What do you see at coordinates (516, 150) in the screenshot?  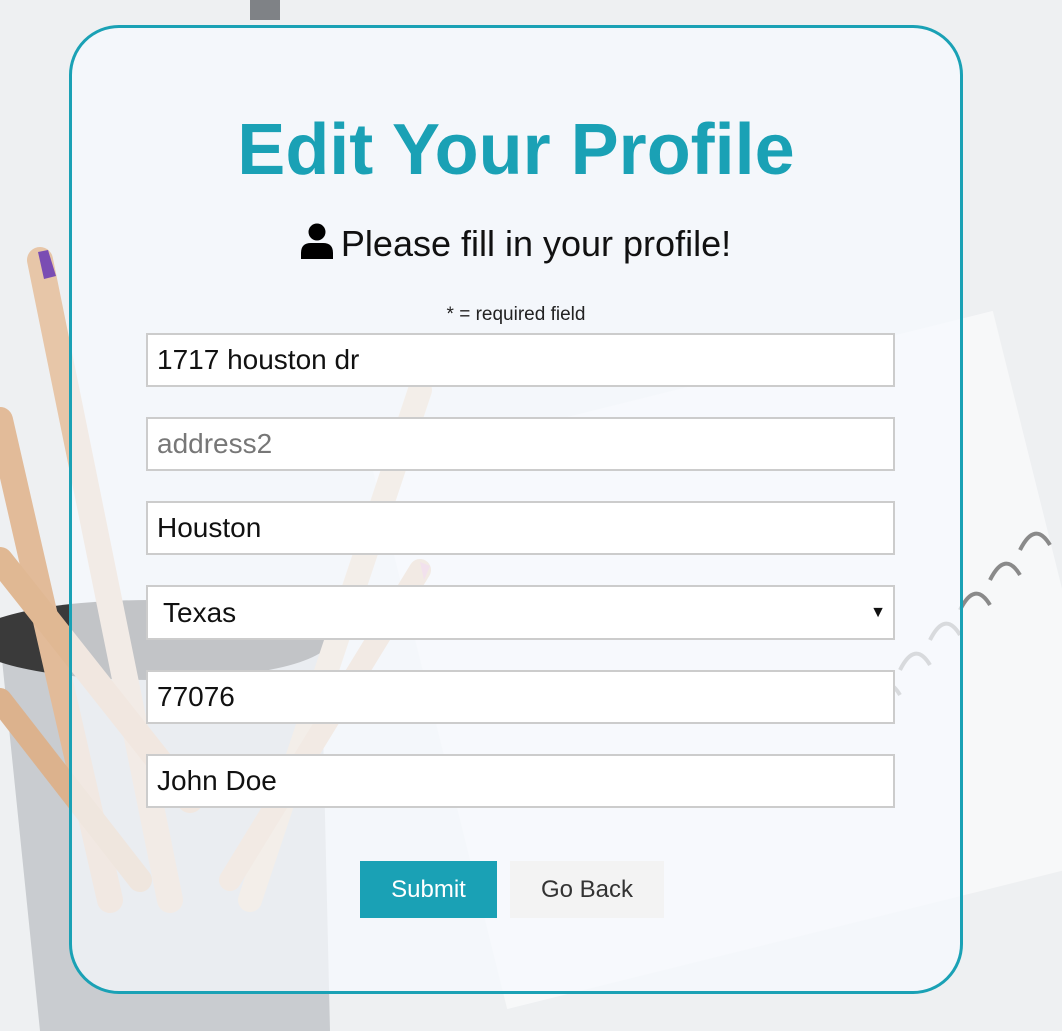 I see `page-title: Edit Your Profile` at bounding box center [516, 150].